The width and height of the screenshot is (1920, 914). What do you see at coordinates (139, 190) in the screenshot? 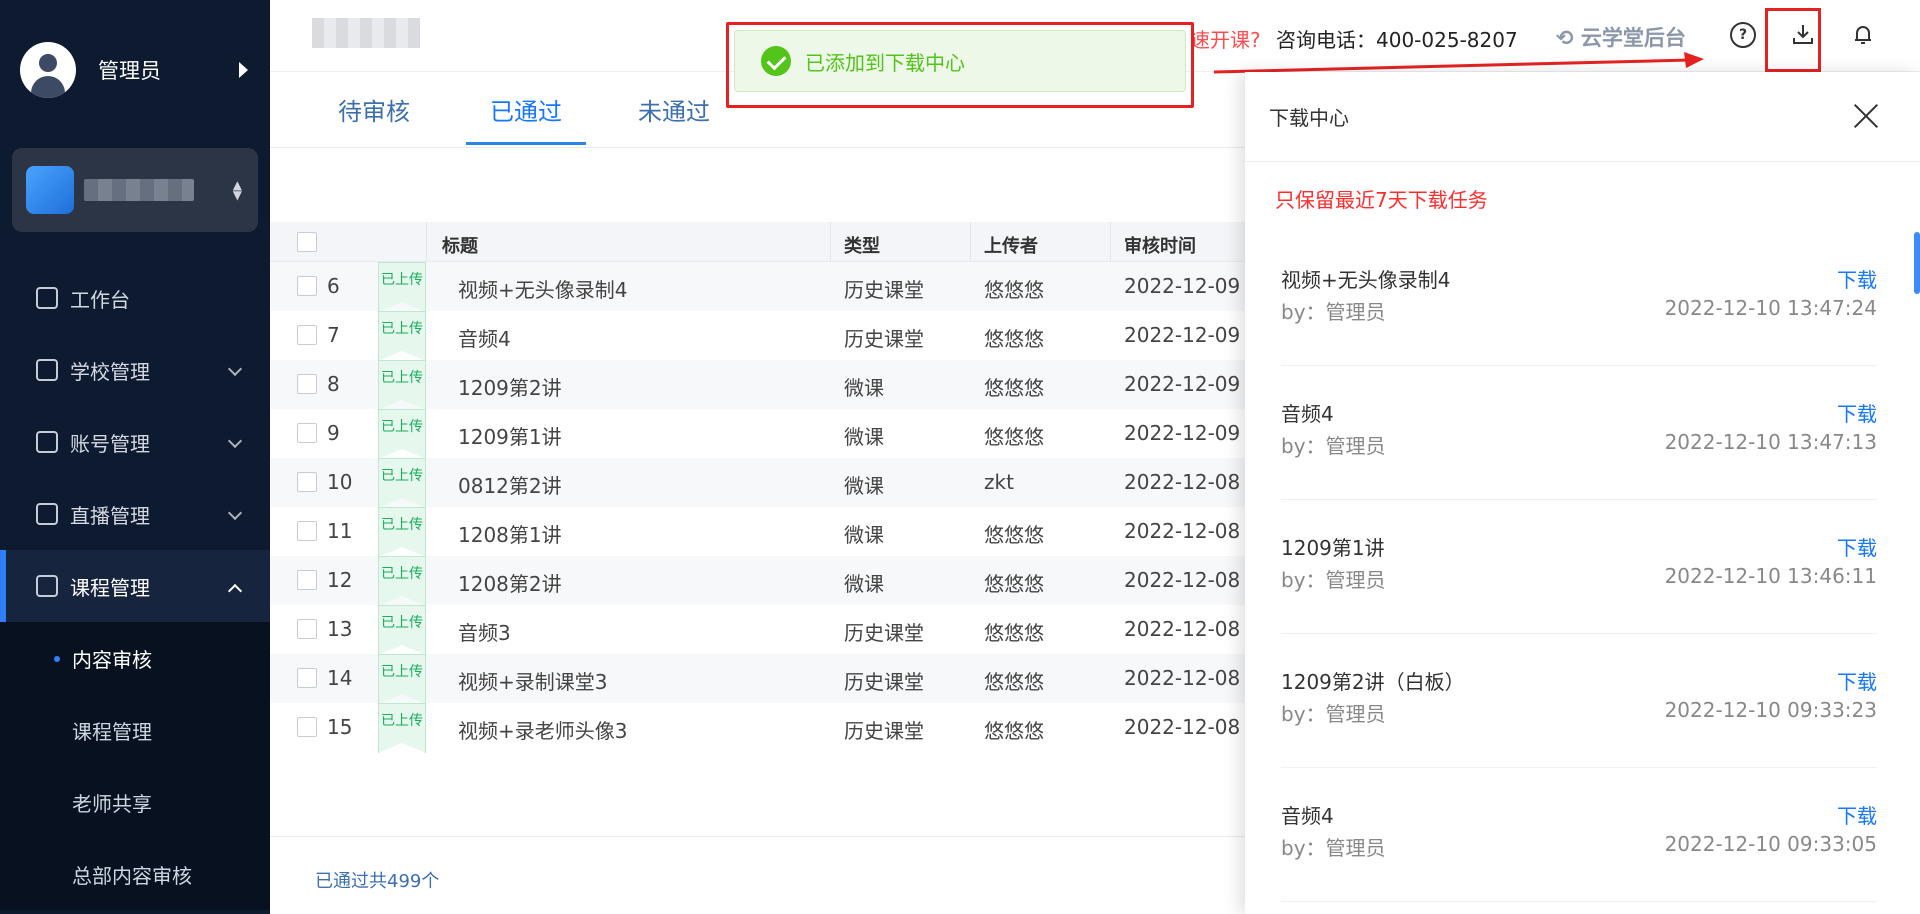
I see `school-name-blurred` at bounding box center [139, 190].